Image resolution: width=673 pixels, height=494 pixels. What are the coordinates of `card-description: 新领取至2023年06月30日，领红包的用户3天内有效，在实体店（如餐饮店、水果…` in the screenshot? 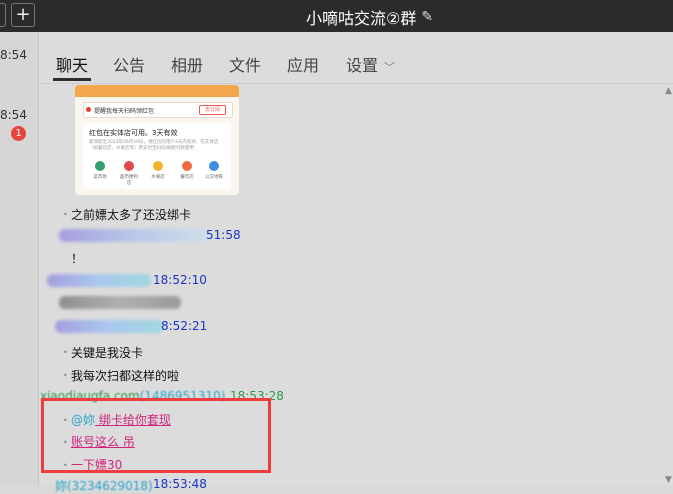 It's located at (154, 145).